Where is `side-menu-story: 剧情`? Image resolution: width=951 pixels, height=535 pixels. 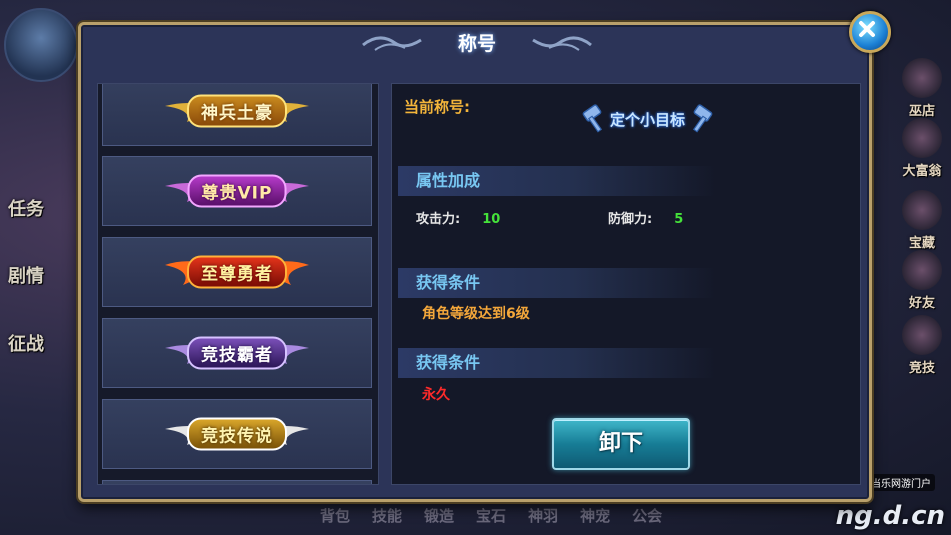
side-menu-story: 剧情 is located at coordinates (26, 275).